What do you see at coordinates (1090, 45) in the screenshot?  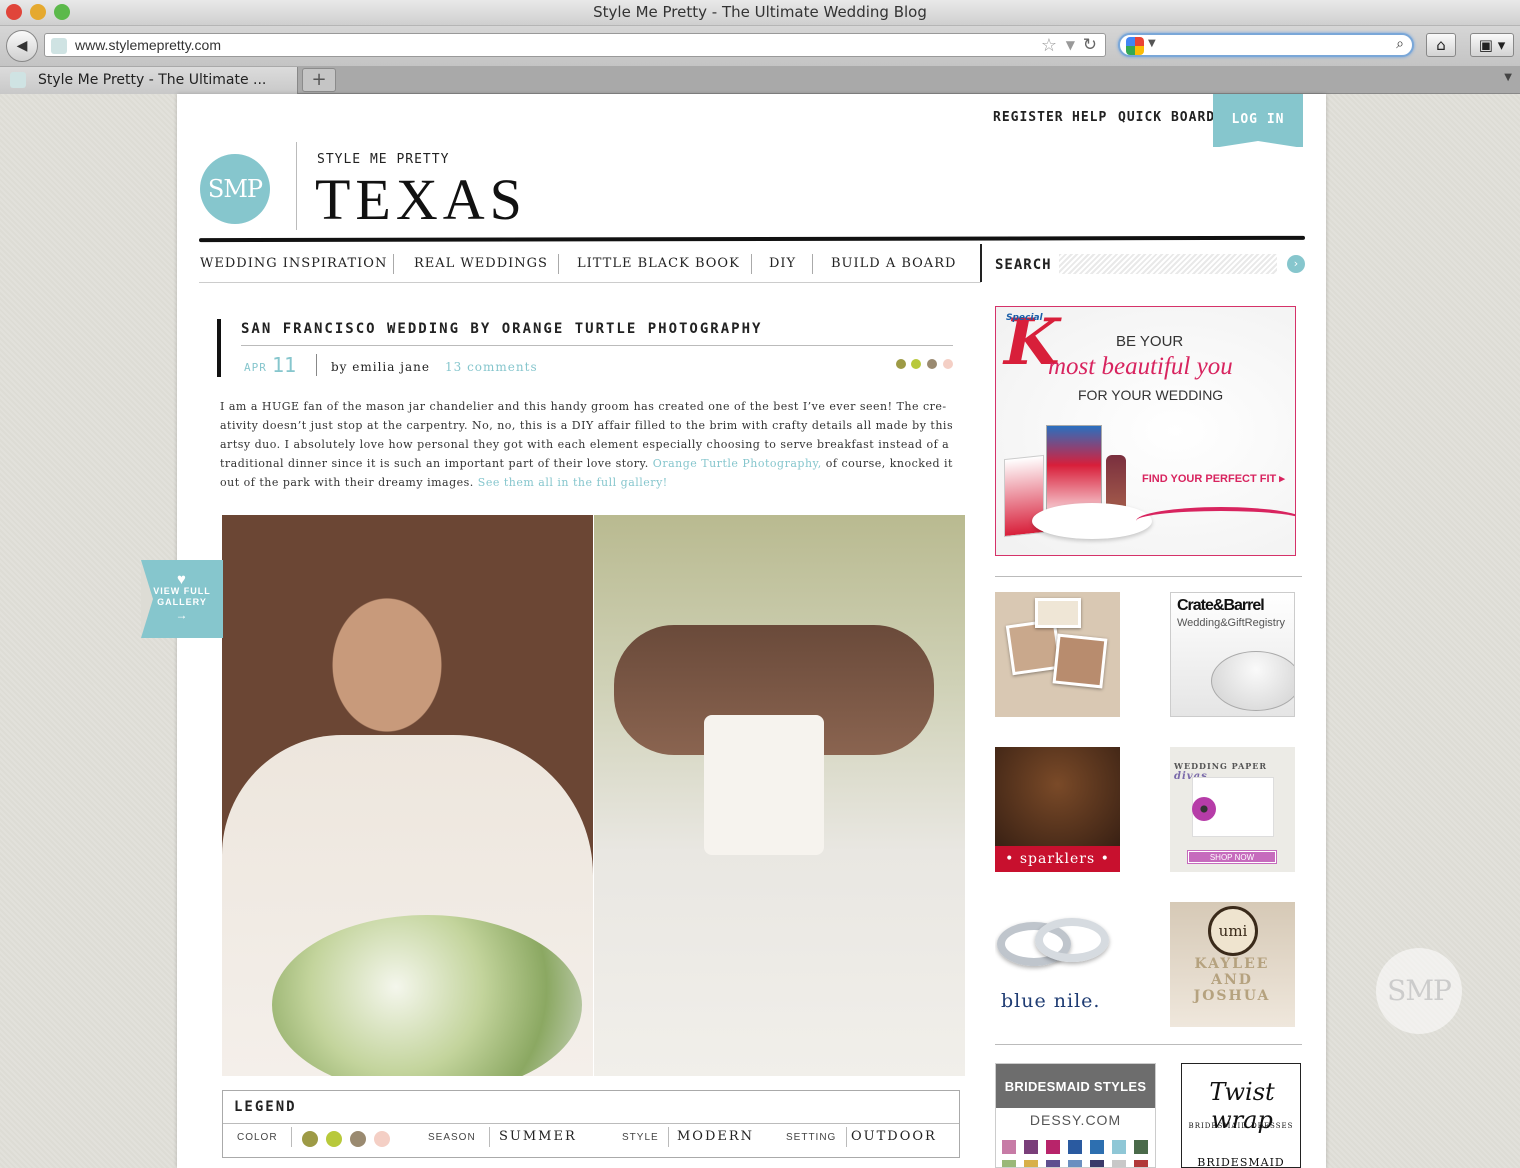 I see `reload-icon: ↻` at bounding box center [1090, 45].